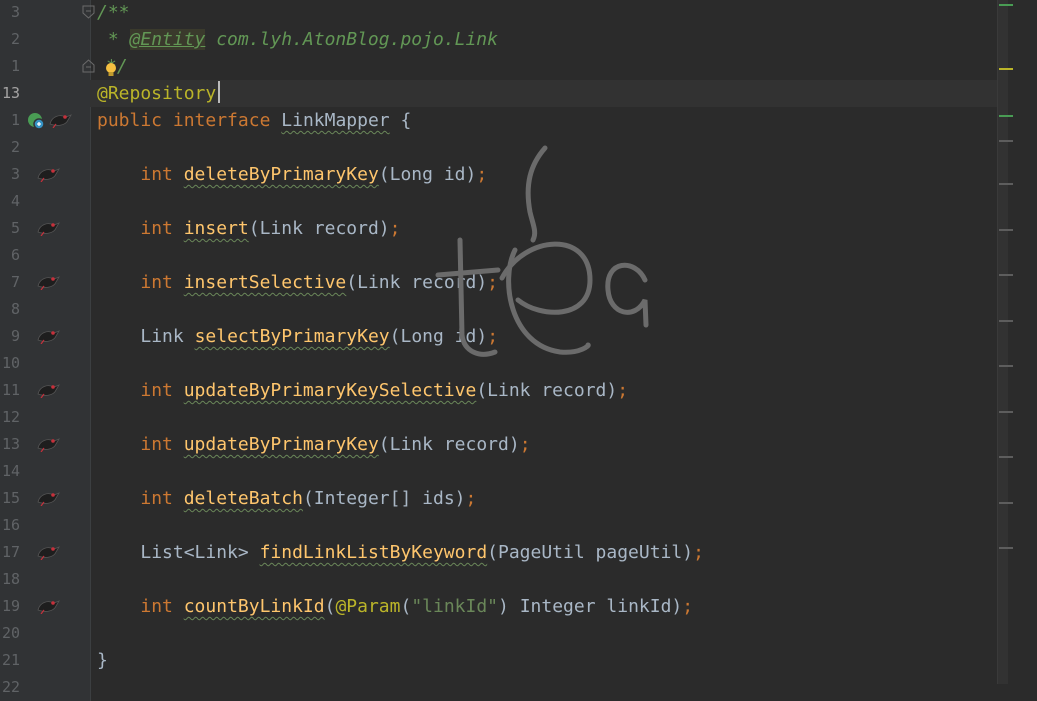 Image resolution: width=1037 pixels, height=701 pixels. Describe the element at coordinates (552, 39) in the screenshot. I see `code-line: * @Entity com.lyh.AtonBlog.pojo.Link` at that location.